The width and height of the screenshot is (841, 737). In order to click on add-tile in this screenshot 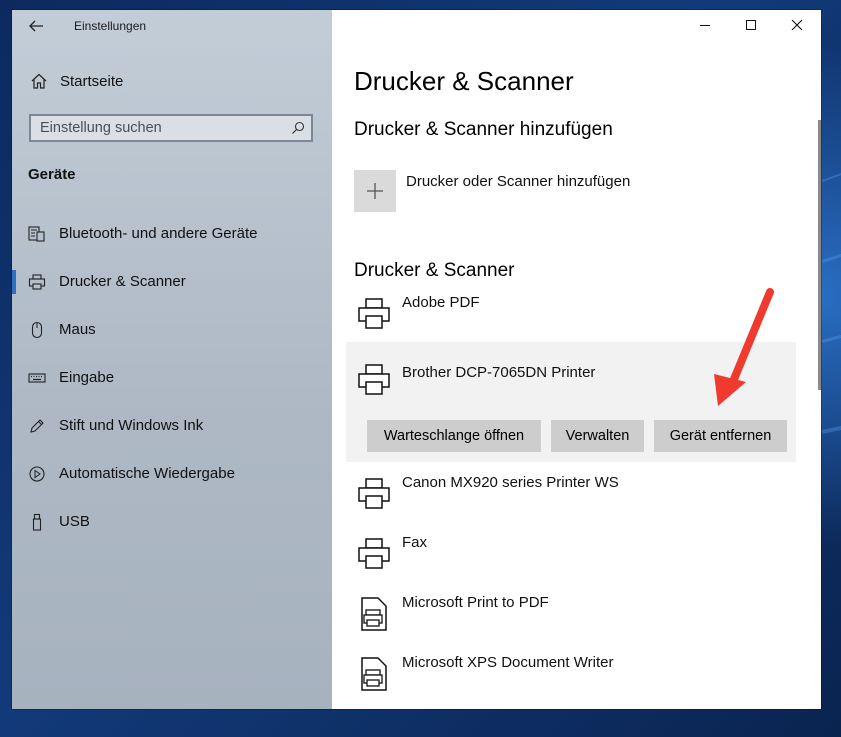, I will do `click(375, 191)`.